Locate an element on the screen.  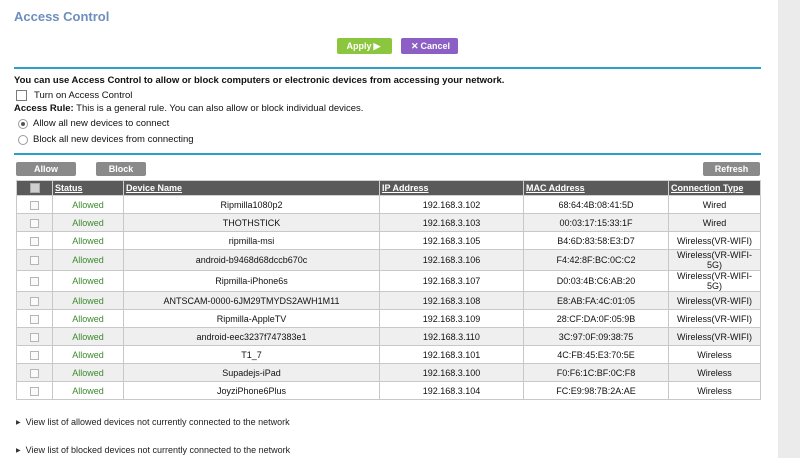
row-connection-type: Wireless(VR-WIFI-5G) is located at coordinates (714, 281).